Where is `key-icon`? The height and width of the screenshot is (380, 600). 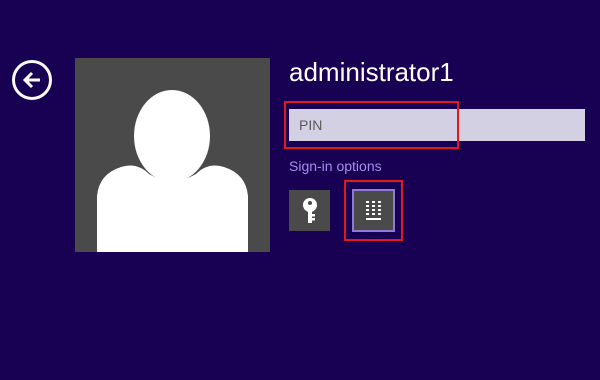
key-icon is located at coordinates (309, 210).